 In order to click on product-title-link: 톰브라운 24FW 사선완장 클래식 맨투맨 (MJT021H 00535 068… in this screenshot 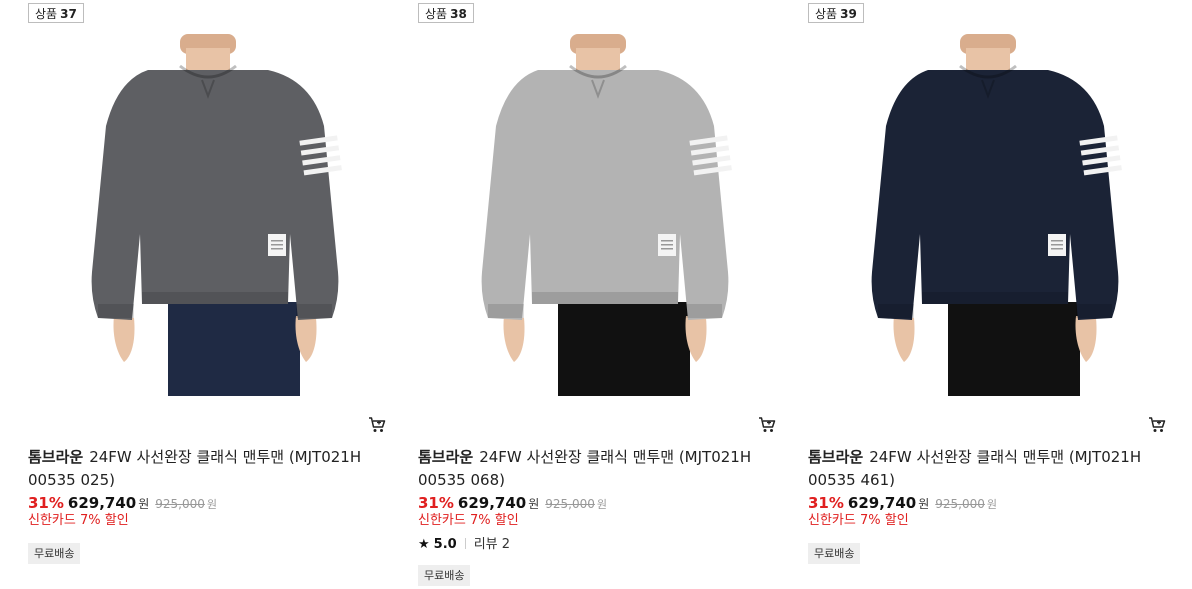, I will do `click(593, 469)`.